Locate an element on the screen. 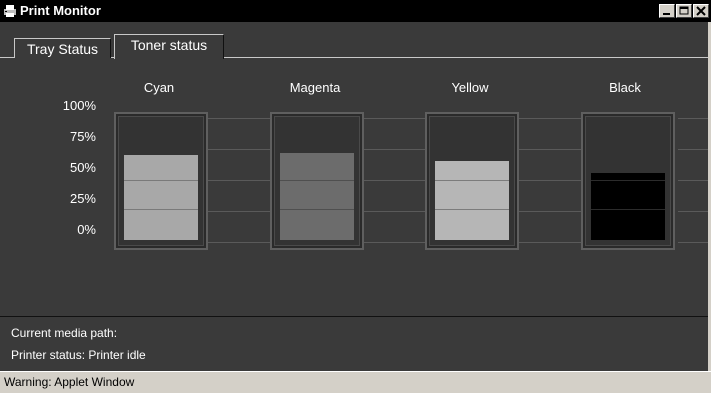  minimize-icon is located at coordinates (666, 14).